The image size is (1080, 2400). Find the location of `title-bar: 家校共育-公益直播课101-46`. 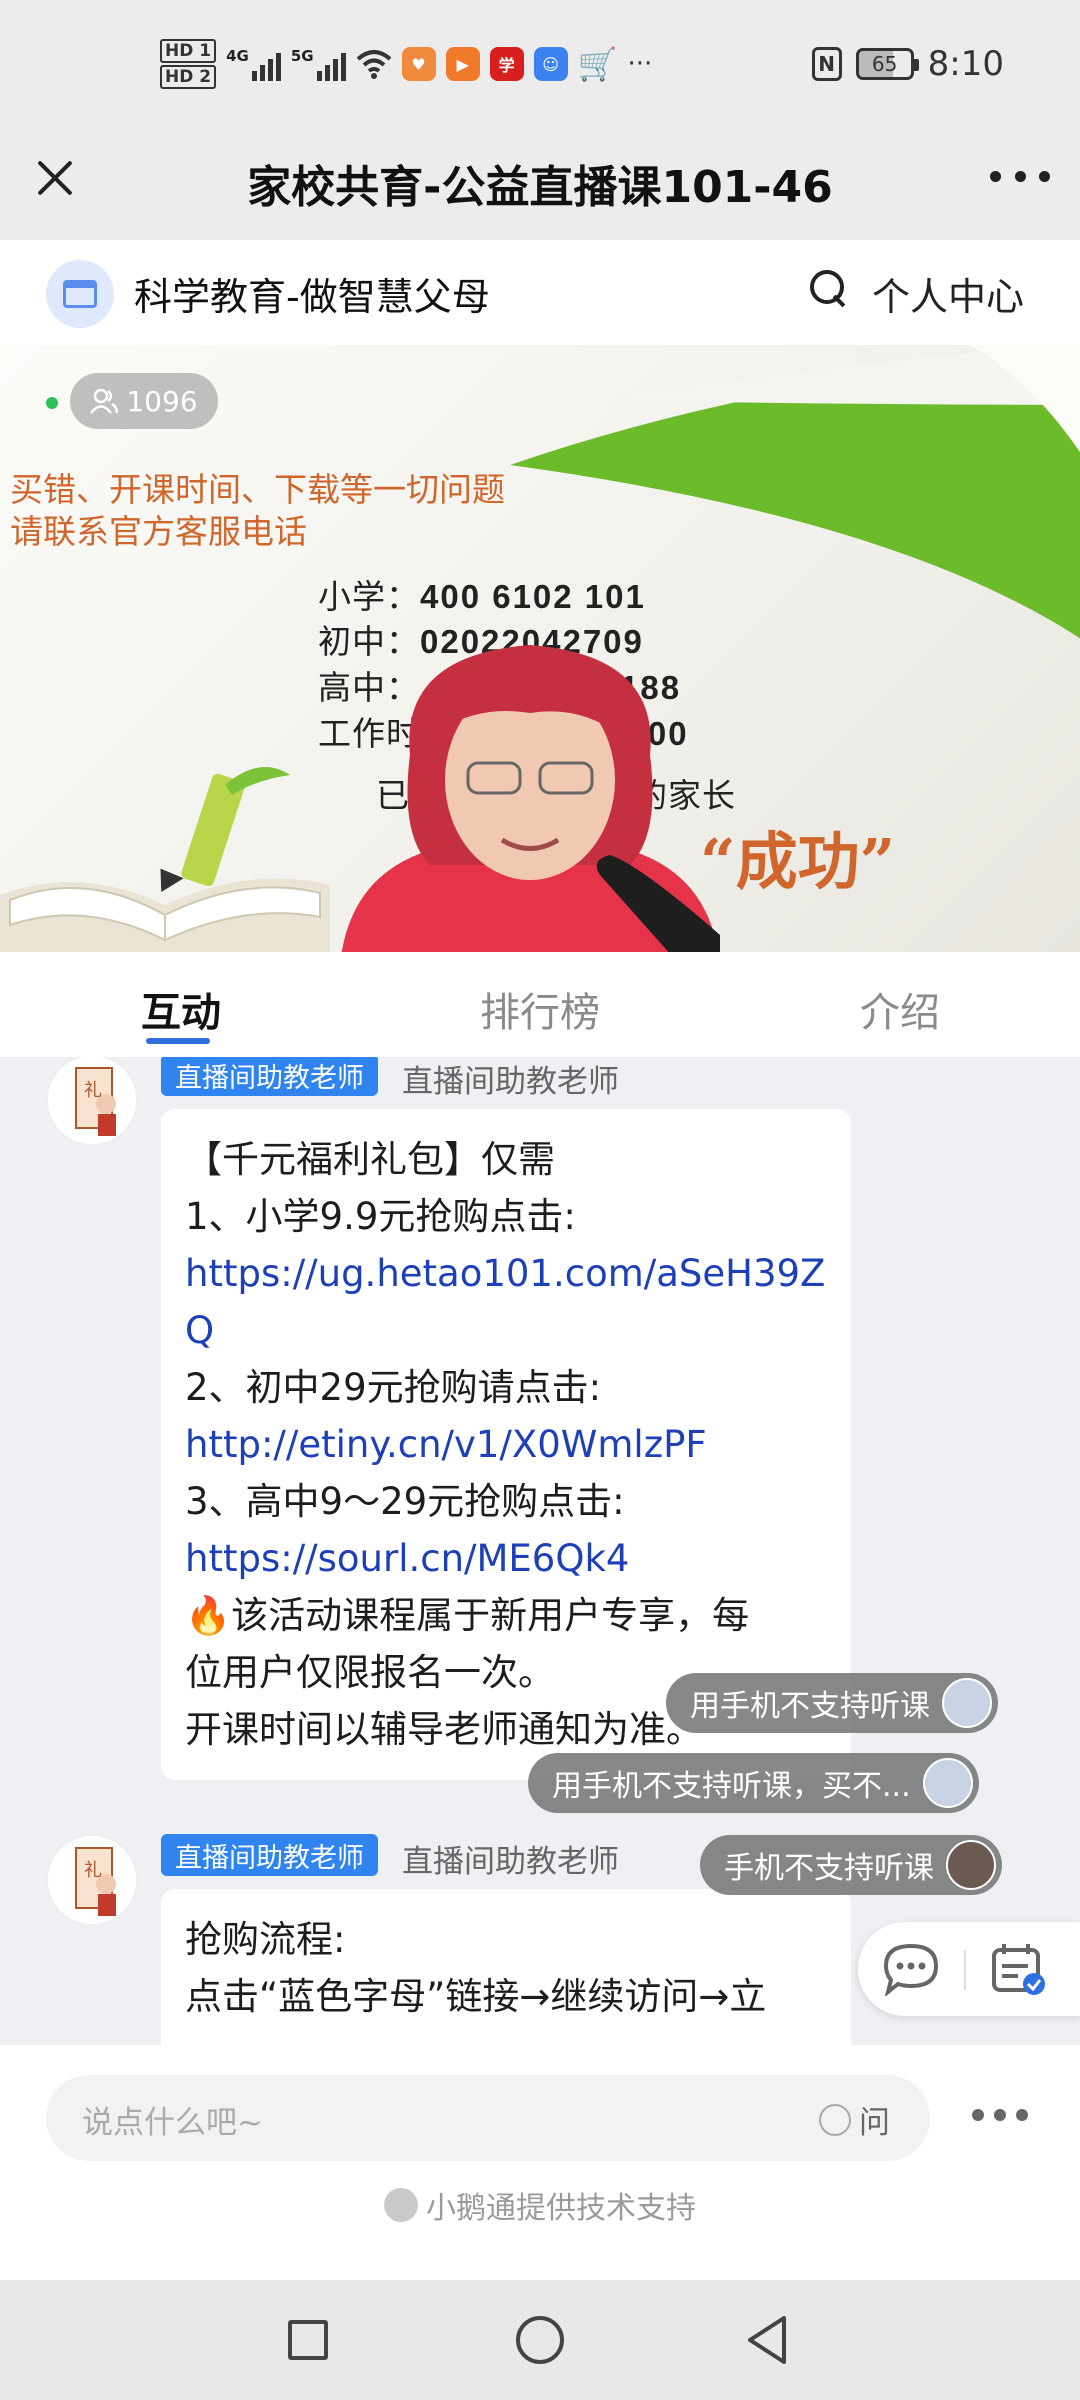

title-bar: 家校共育-公益直播课101-46 is located at coordinates (540, 187).